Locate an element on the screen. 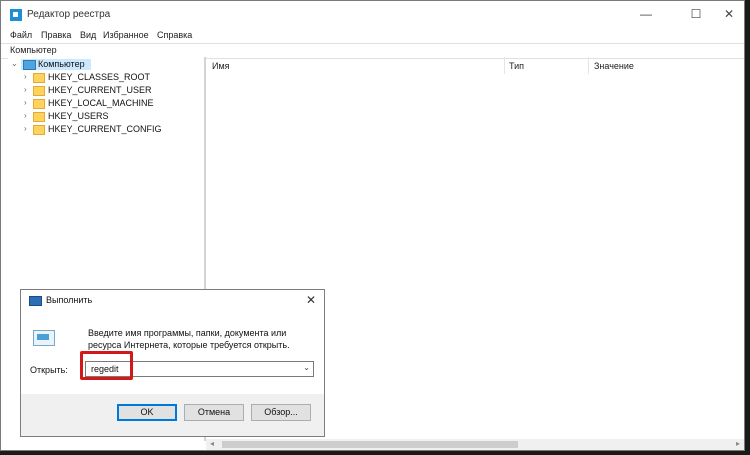 The image size is (750, 455). column-header-type: Тип is located at coordinates (516, 66).